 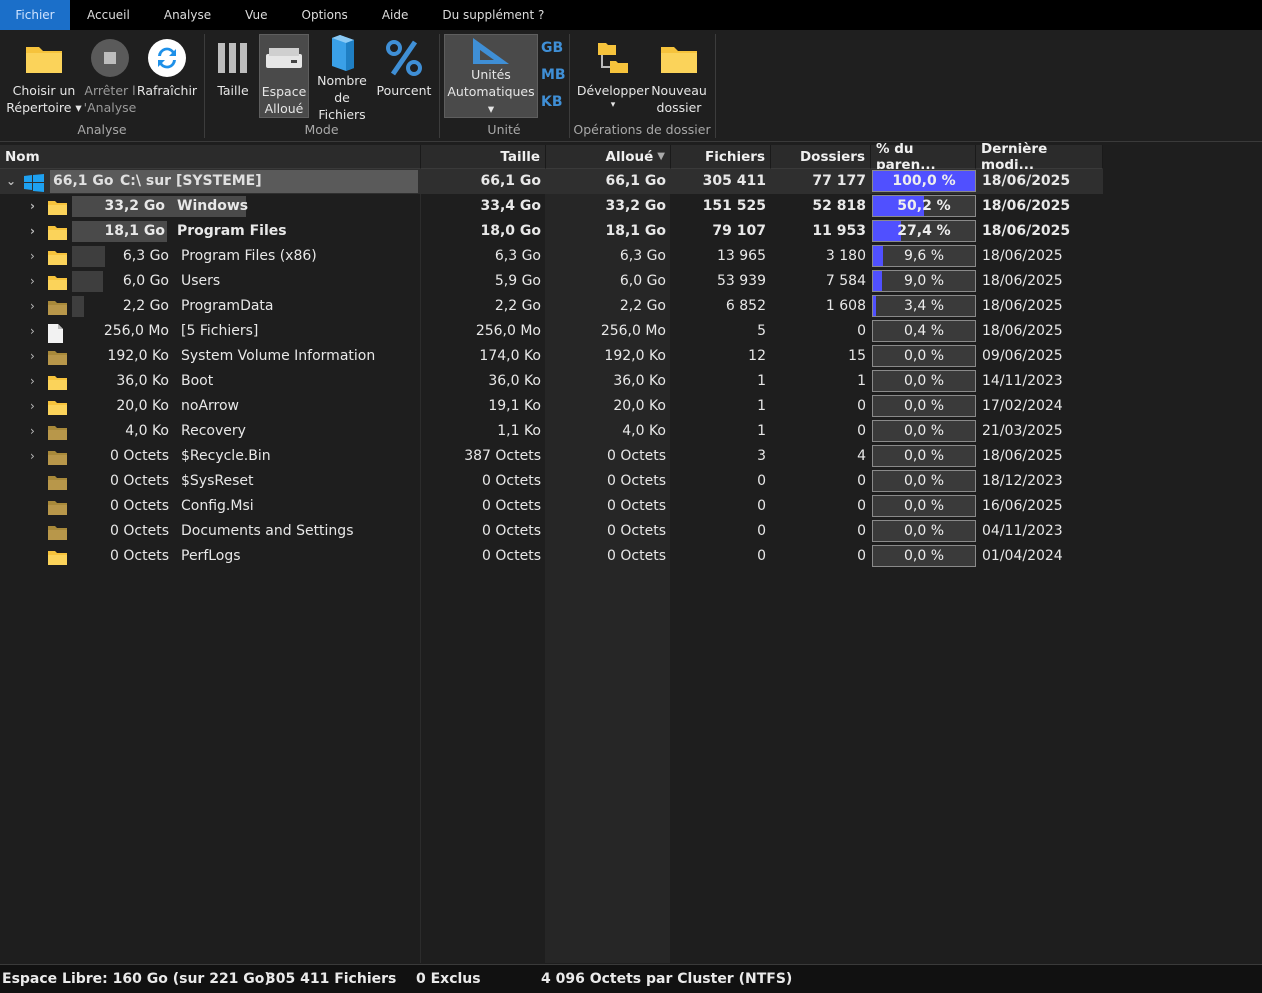 What do you see at coordinates (553, 75) in the screenshot?
I see `unit-mb-button: MB` at bounding box center [553, 75].